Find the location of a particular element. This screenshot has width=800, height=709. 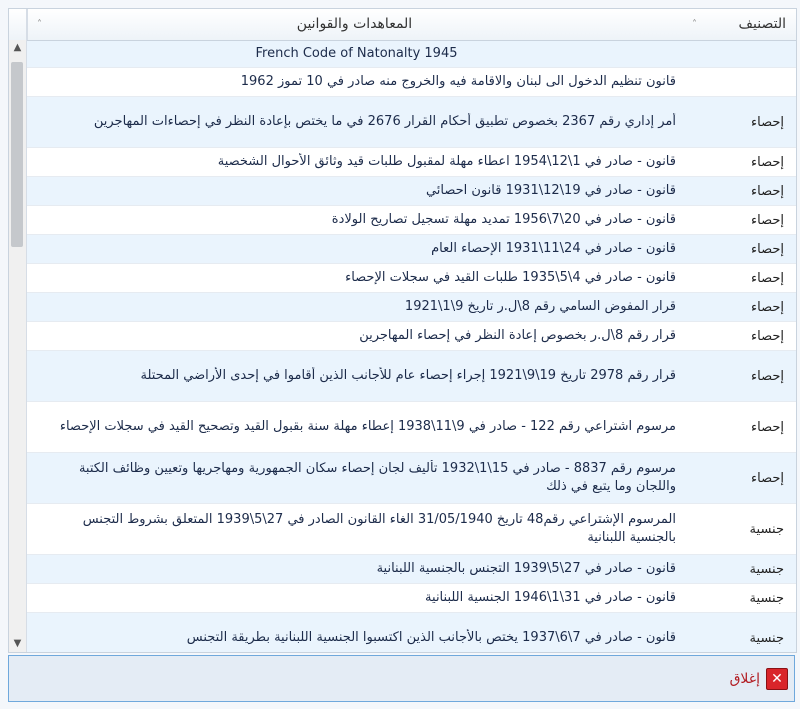

table-row: French Code of Natonalty 1945 is located at coordinates (411, 54).